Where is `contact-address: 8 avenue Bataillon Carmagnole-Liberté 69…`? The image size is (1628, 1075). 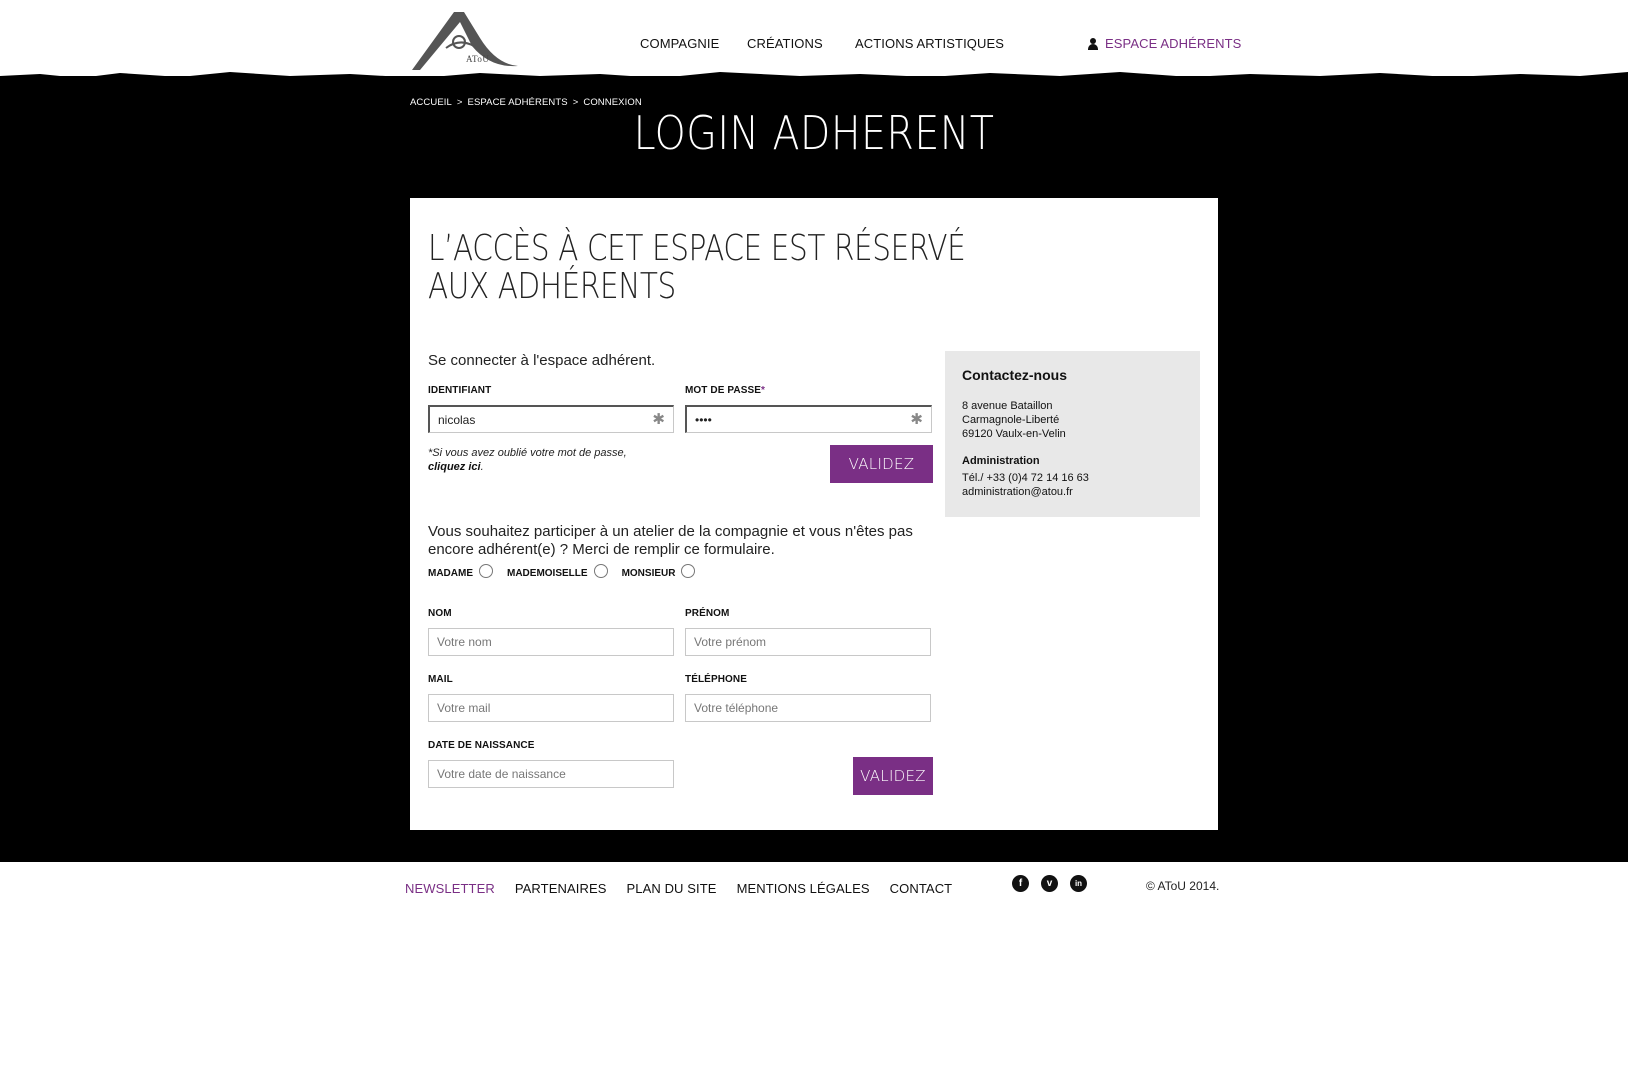
contact-address: 8 avenue Bataillon Carmagnole-Liberté 69… is located at coordinates (1014, 420).